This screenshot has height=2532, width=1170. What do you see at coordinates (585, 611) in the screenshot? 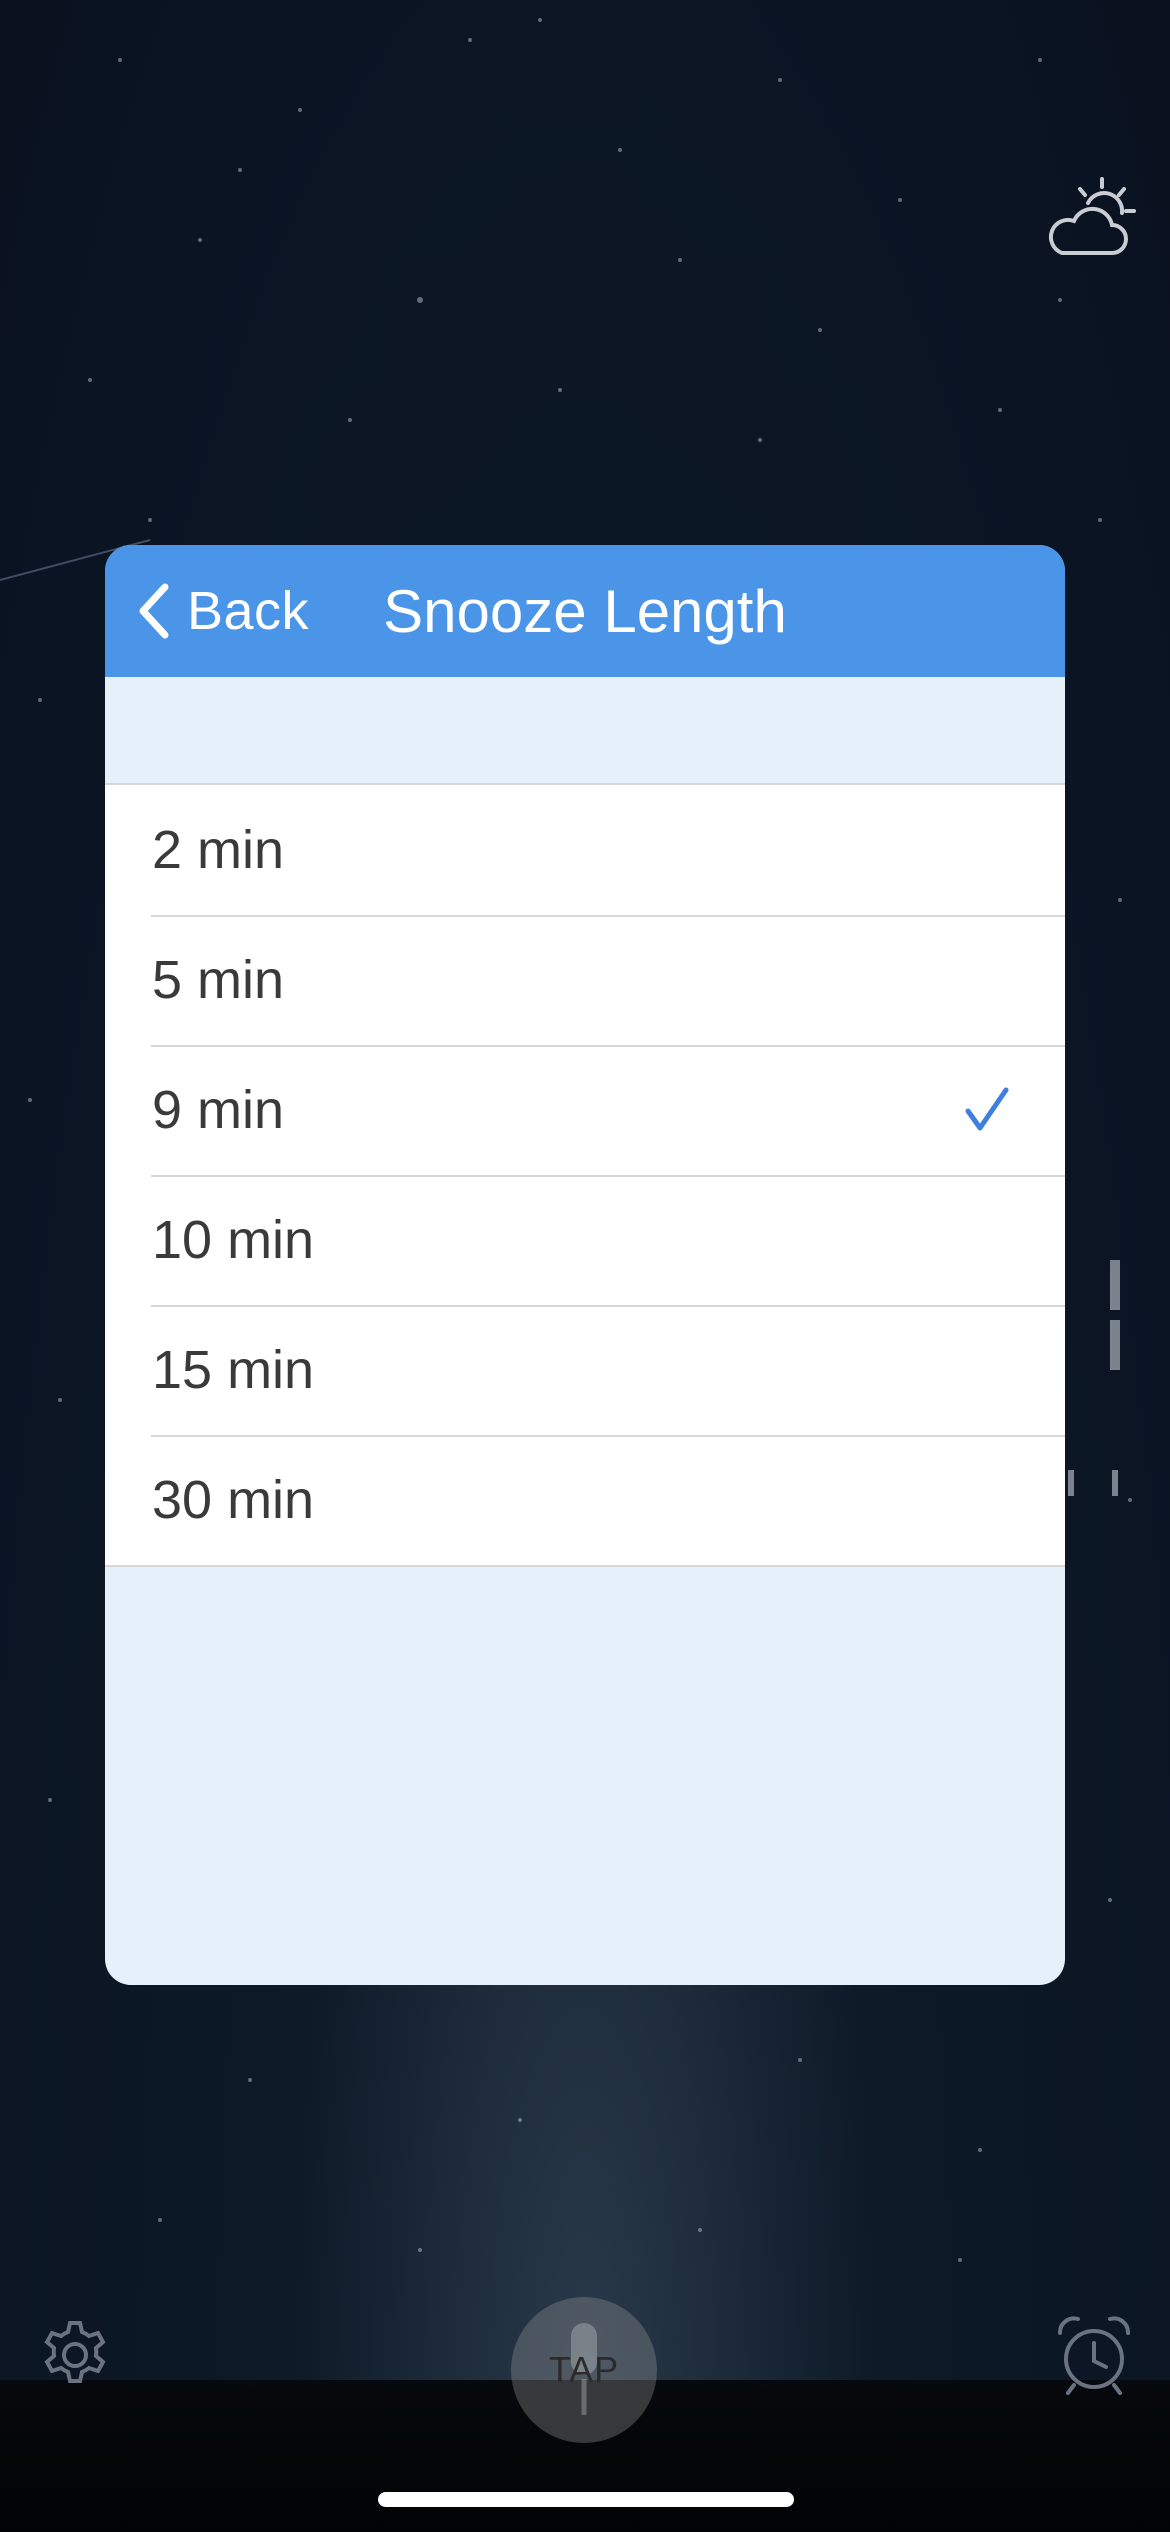
I see `dialog-header: Snooze Length Back` at bounding box center [585, 611].